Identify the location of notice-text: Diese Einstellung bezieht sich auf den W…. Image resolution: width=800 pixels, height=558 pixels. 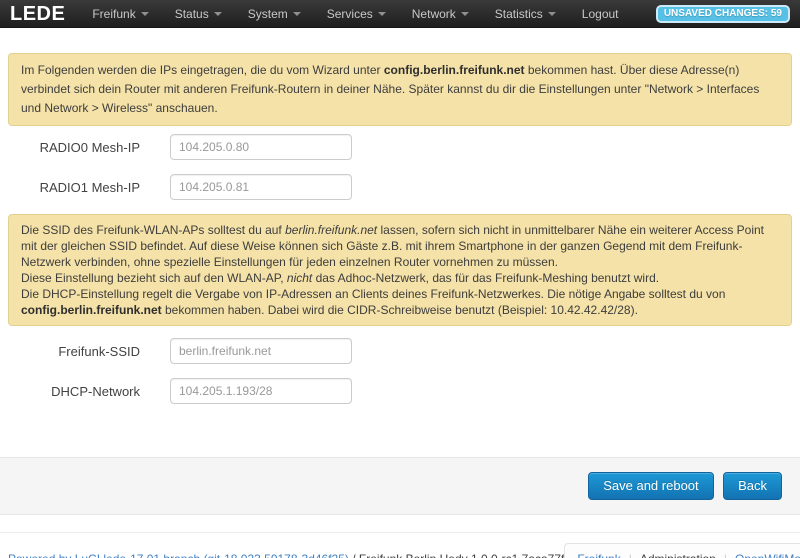
(154, 278).